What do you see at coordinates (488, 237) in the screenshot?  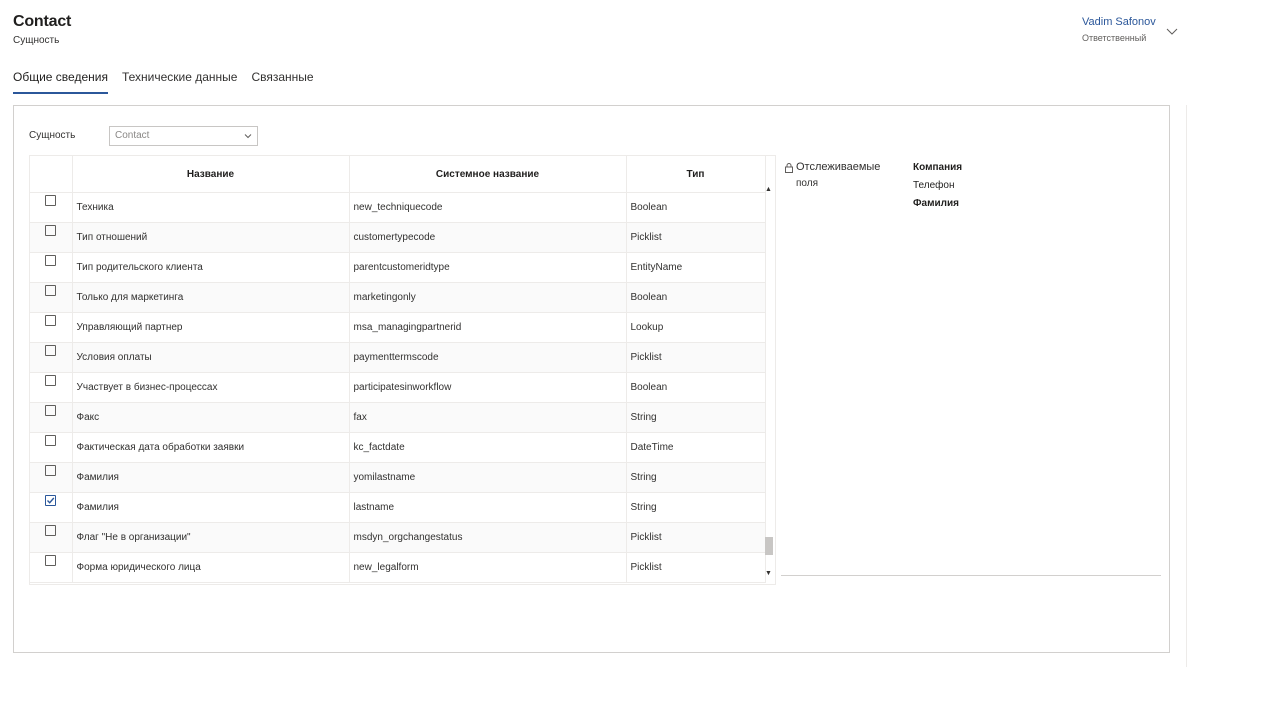 I see `cell-system-name: customertypecode` at bounding box center [488, 237].